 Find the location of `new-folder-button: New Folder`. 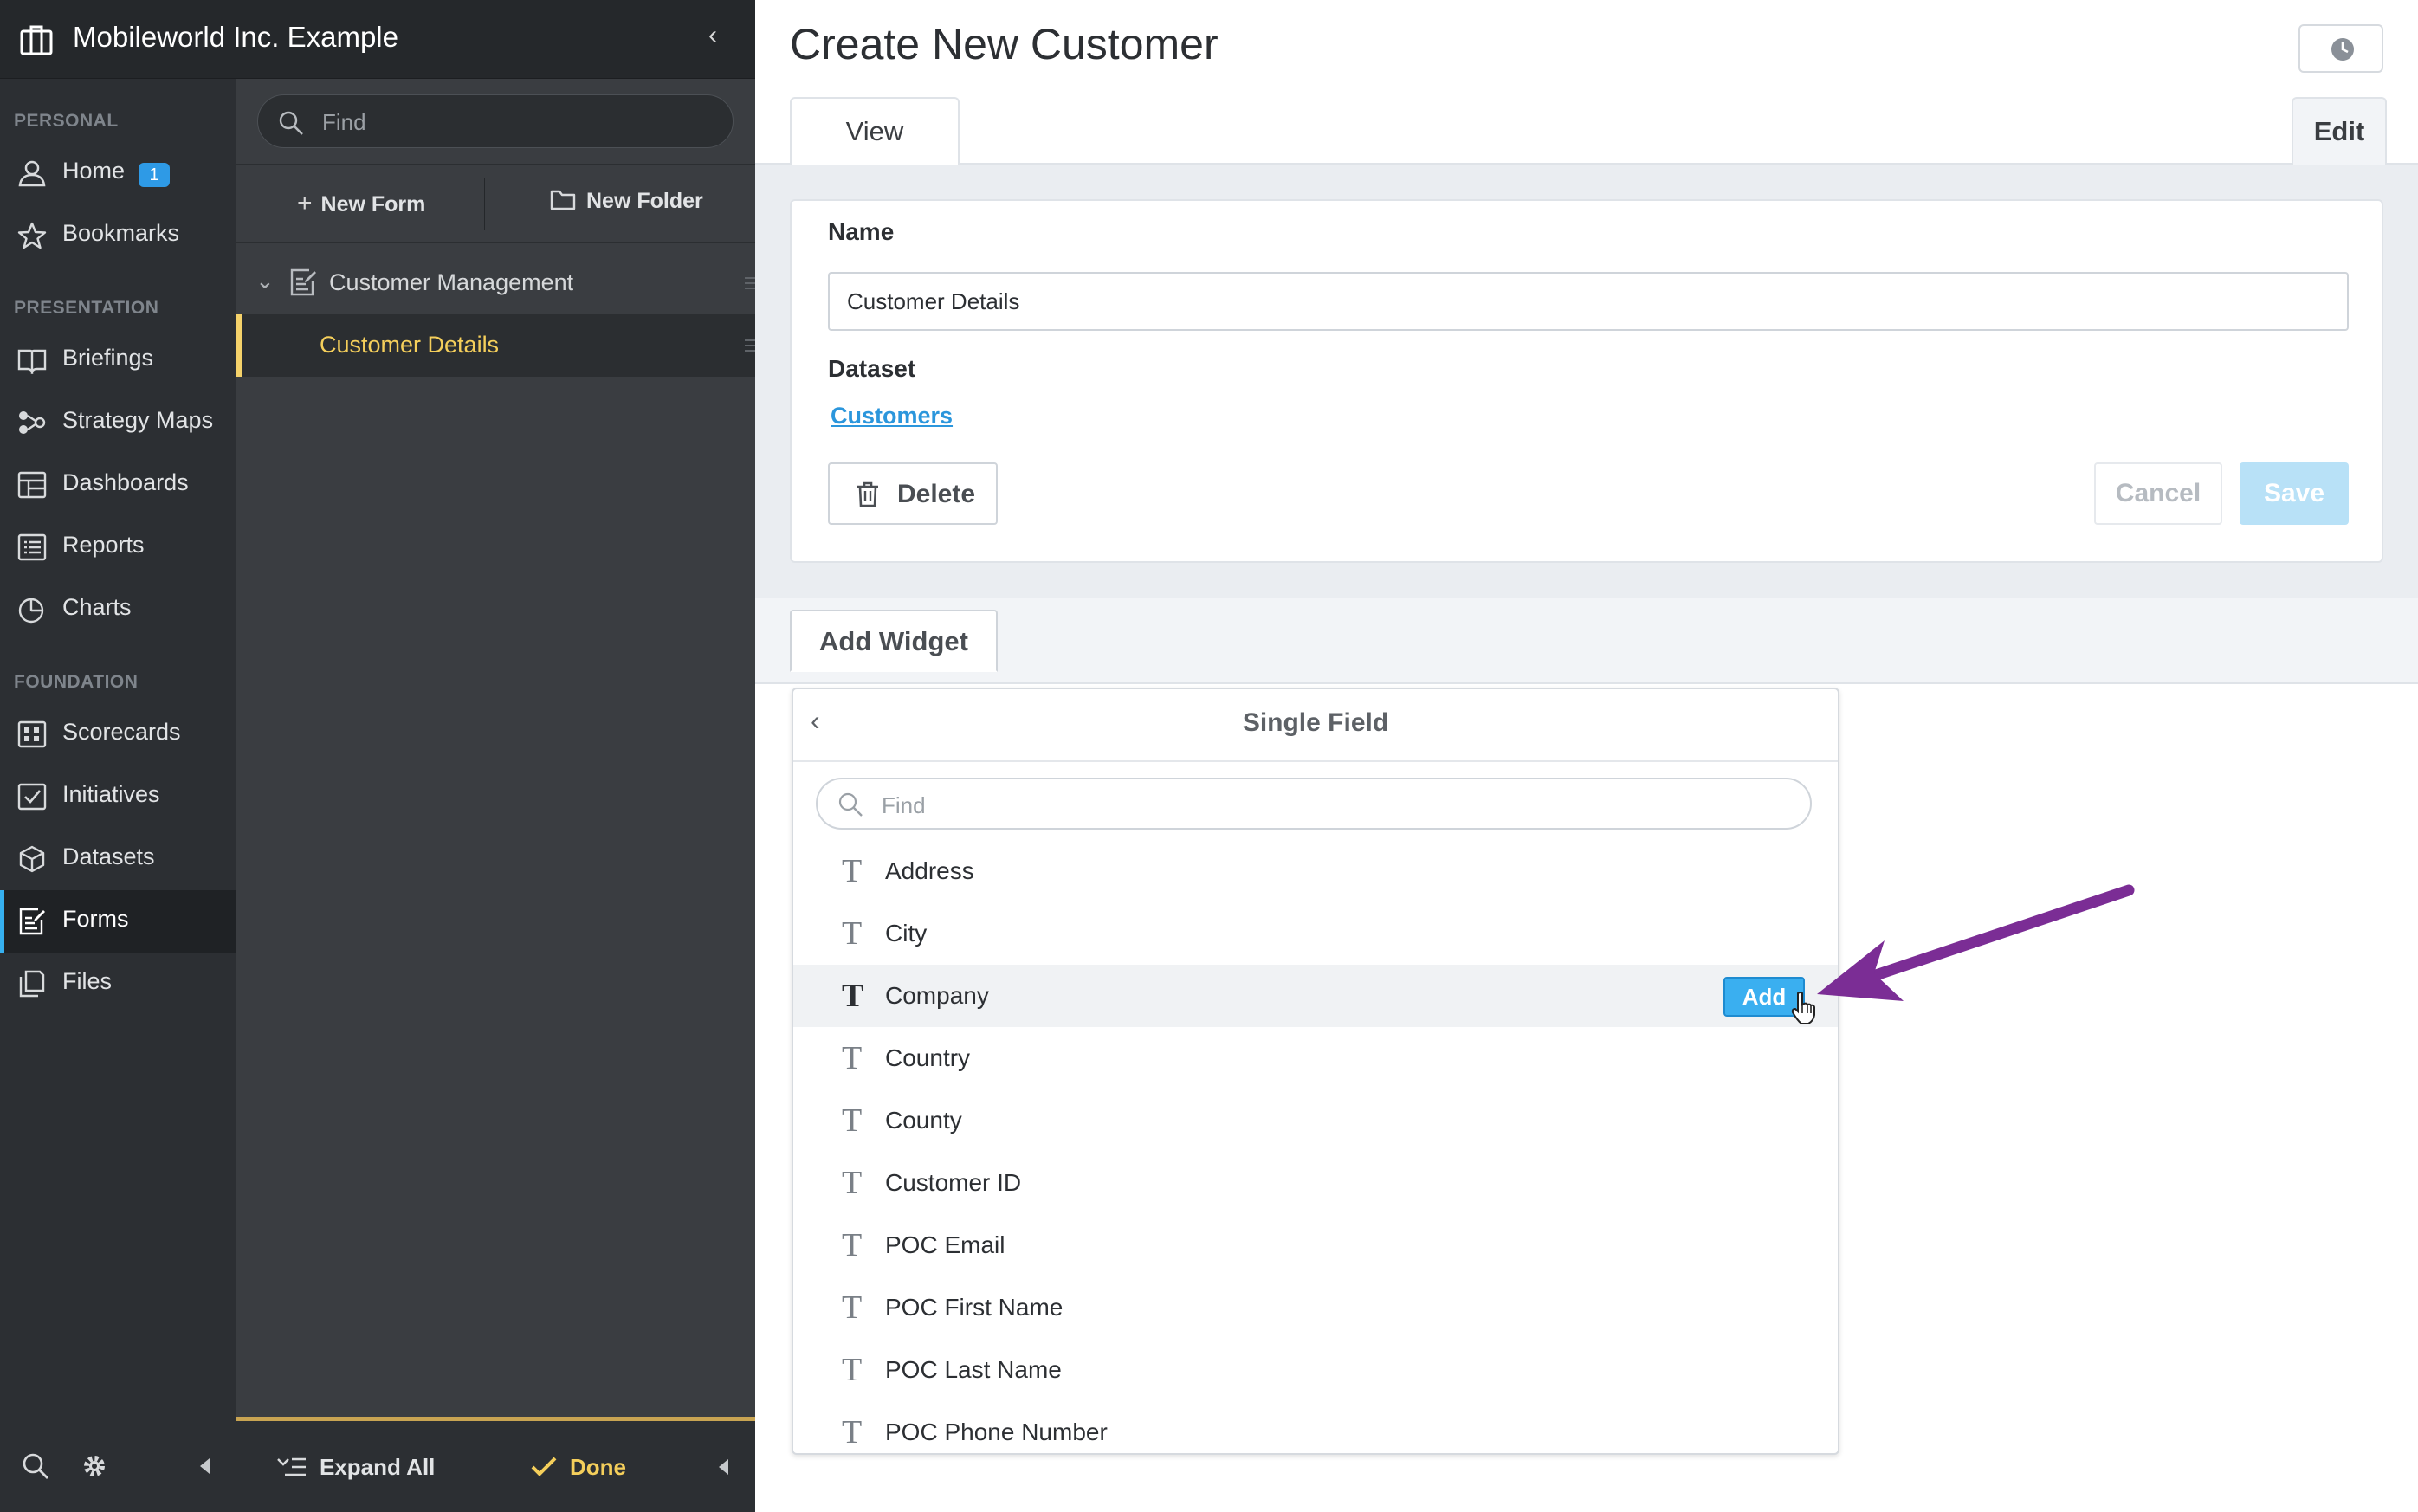

new-folder-button: New Folder is located at coordinates (626, 201).